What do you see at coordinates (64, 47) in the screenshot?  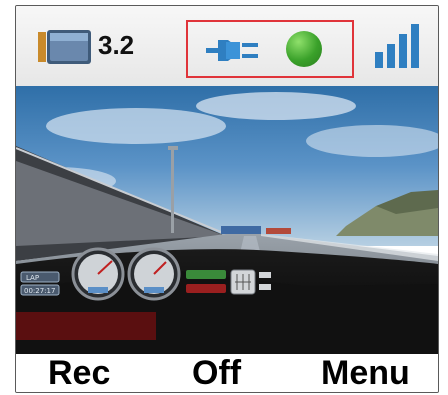 I see `battery-icon` at bounding box center [64, 47].